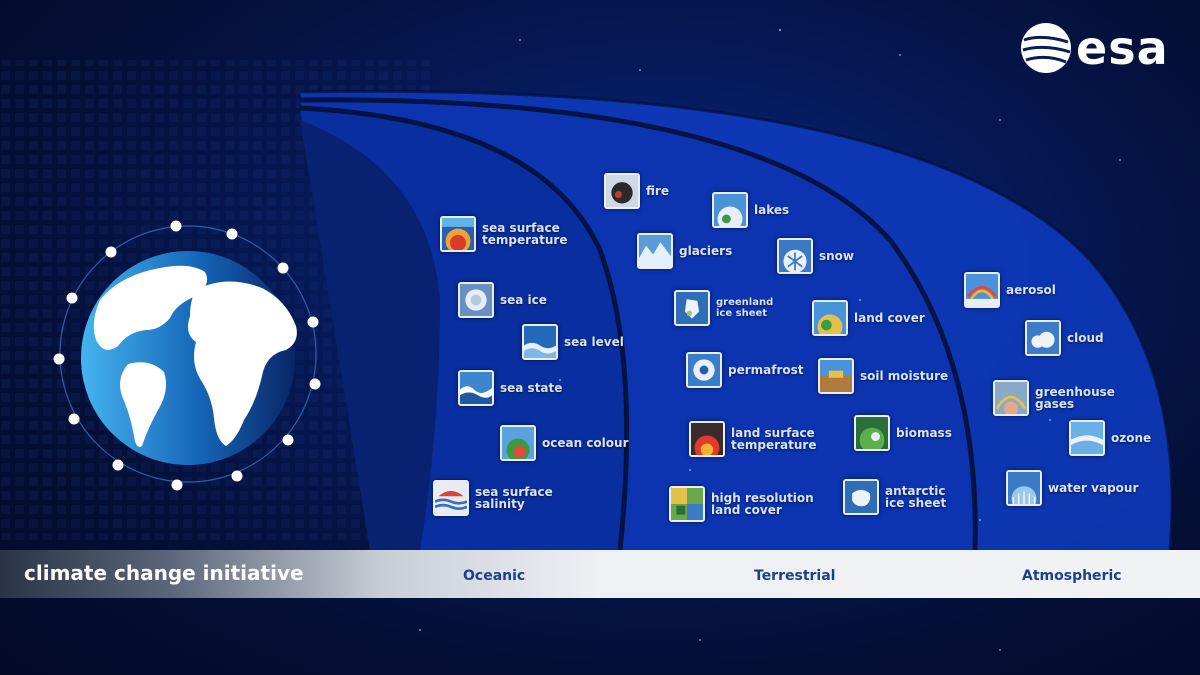 This screenshot has width=1200, height=675. I want to click on variable-greenhouse-gases: greenhouse gases, so click(1054, 398).